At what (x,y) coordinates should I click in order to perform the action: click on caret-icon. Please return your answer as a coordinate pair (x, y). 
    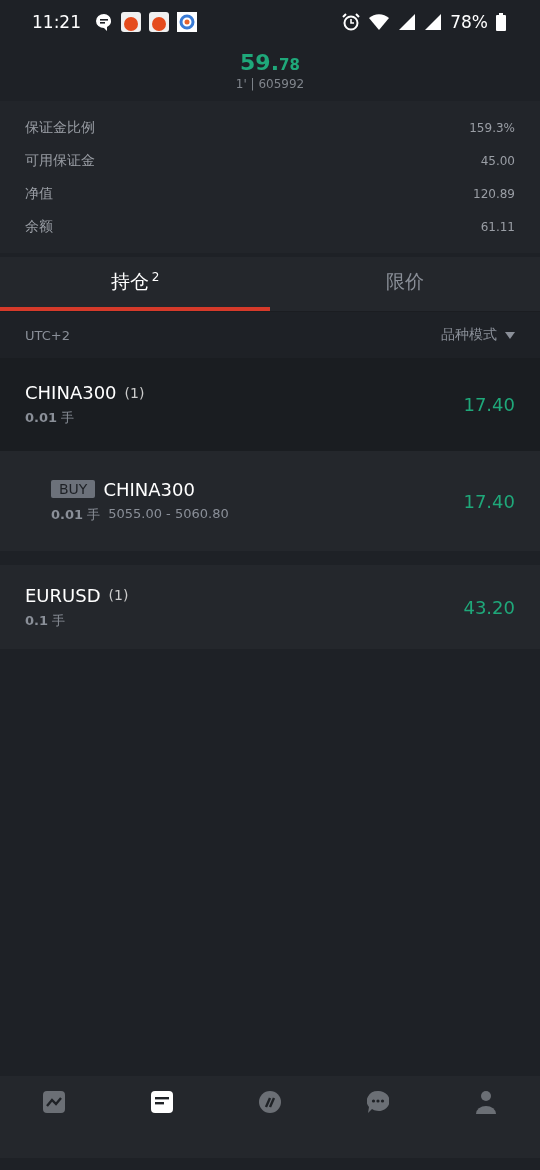
    Looking at the image, I should click on (510, 335).